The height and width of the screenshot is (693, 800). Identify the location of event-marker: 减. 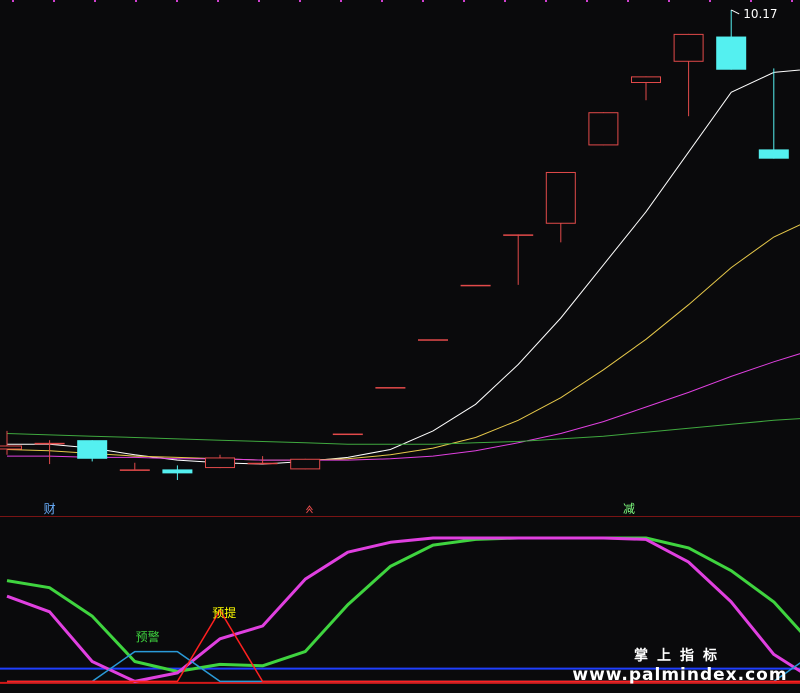
(629, 509).